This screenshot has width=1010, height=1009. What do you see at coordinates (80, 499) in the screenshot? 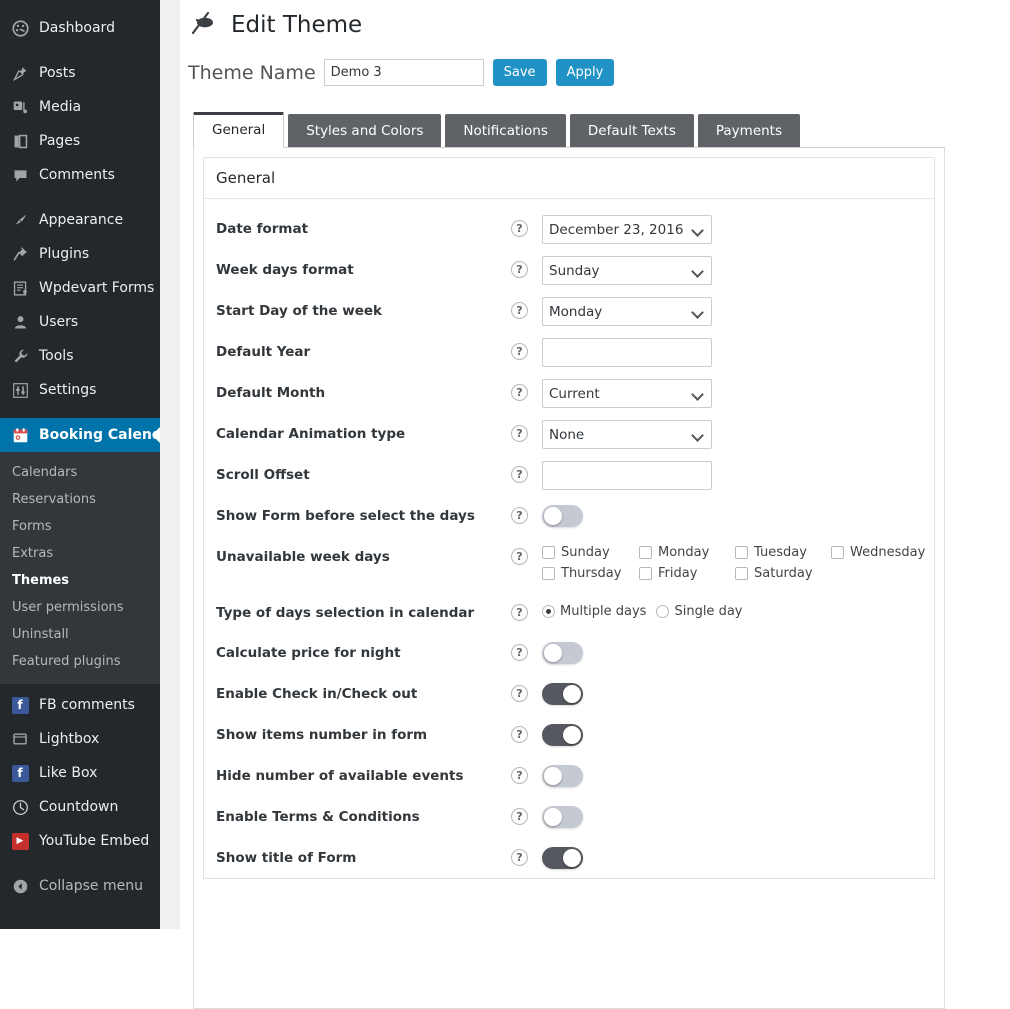
I see `sidebar-item-reservations: Reservations` at bounding box center [80, 499].